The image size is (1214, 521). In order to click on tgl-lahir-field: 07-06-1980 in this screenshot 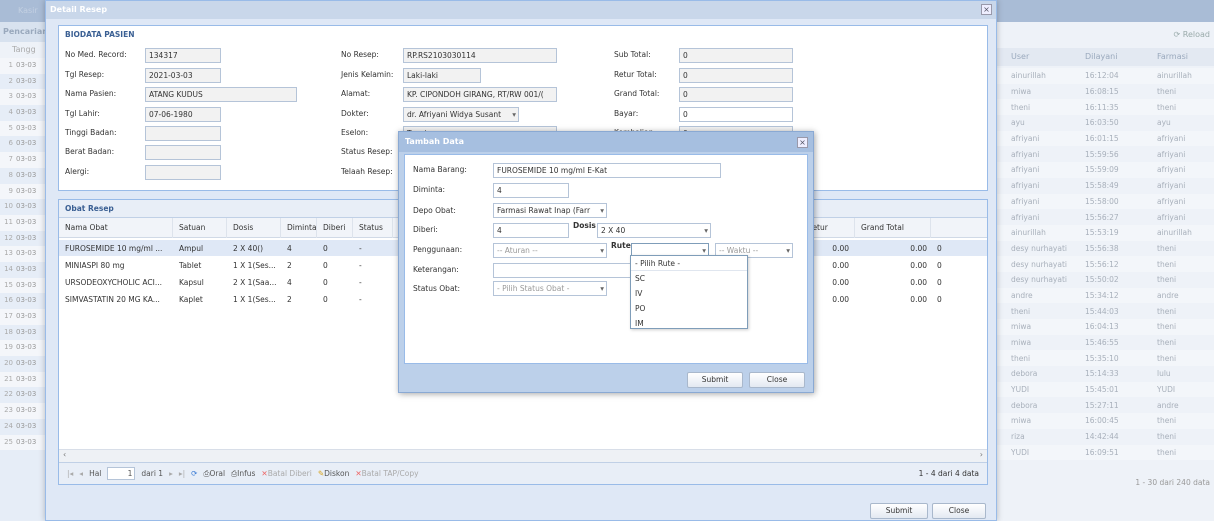, I will do `click(183, 114)`.